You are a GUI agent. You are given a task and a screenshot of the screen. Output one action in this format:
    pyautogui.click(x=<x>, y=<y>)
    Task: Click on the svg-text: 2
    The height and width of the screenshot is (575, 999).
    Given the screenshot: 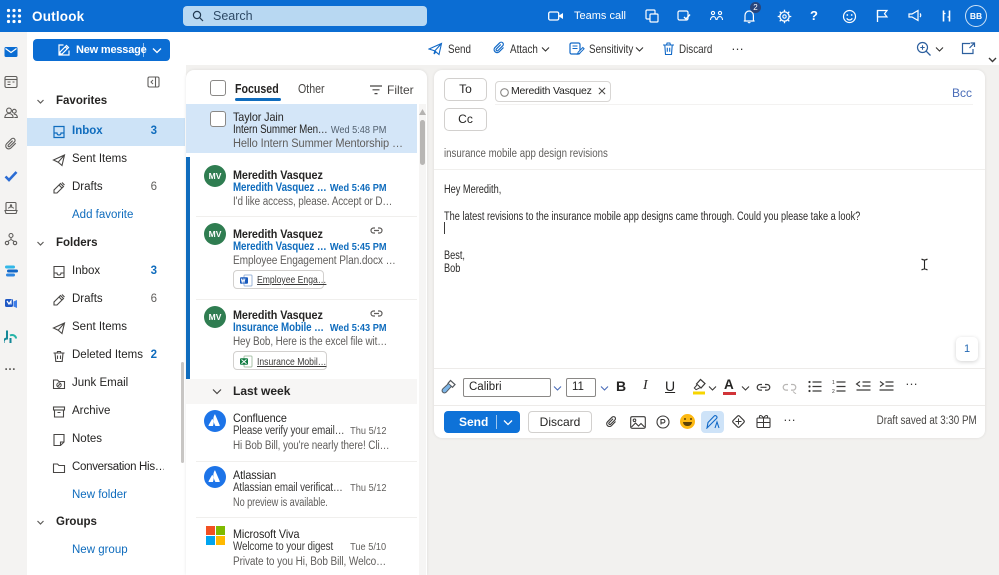 What is the action you would take?
    pyautogui.click(x=833, y=391)
    